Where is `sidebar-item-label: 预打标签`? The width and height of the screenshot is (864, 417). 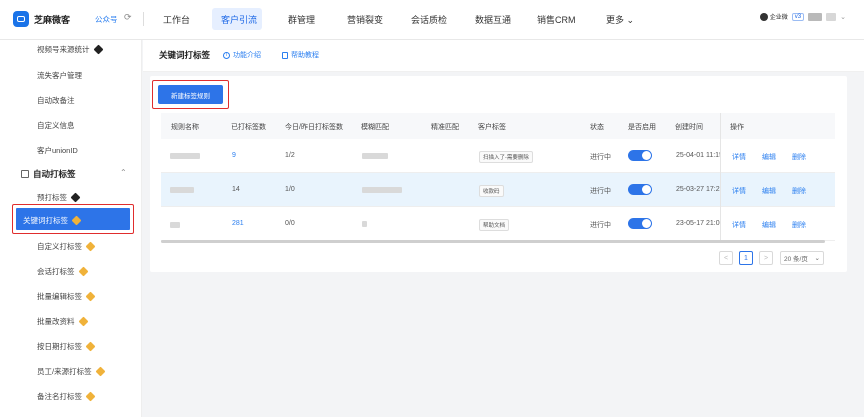 sidebar-item-label: 预打标签 is located at coordinates (52, 197).